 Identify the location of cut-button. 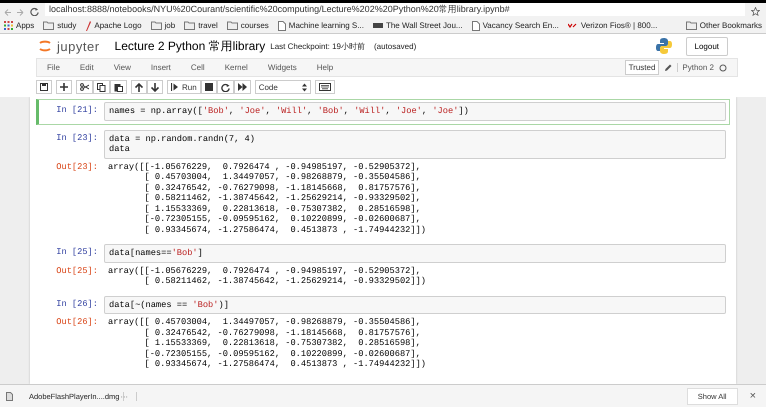
(84, 87).